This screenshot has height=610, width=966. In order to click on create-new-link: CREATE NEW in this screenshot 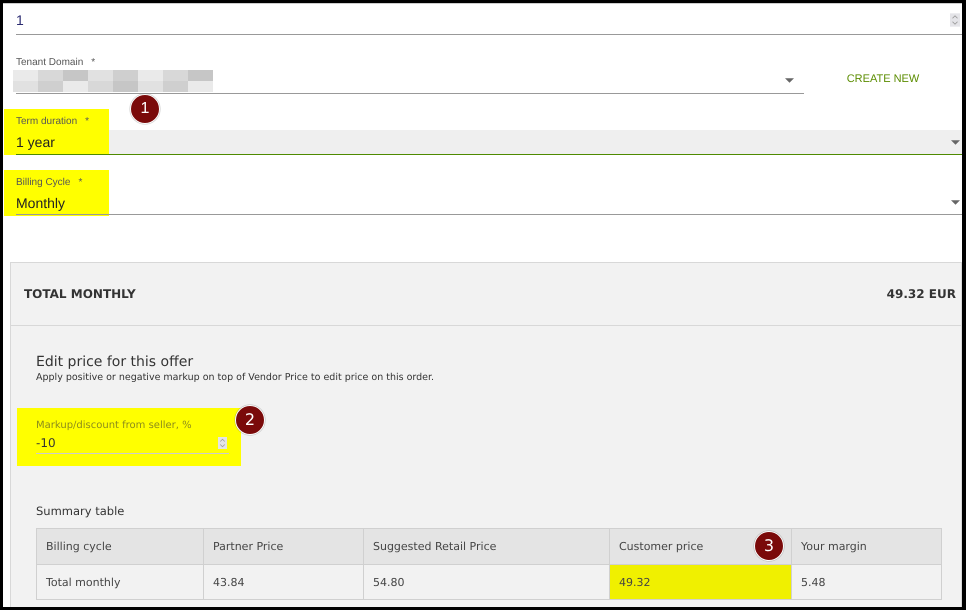, I will do `click(883, 79)`.